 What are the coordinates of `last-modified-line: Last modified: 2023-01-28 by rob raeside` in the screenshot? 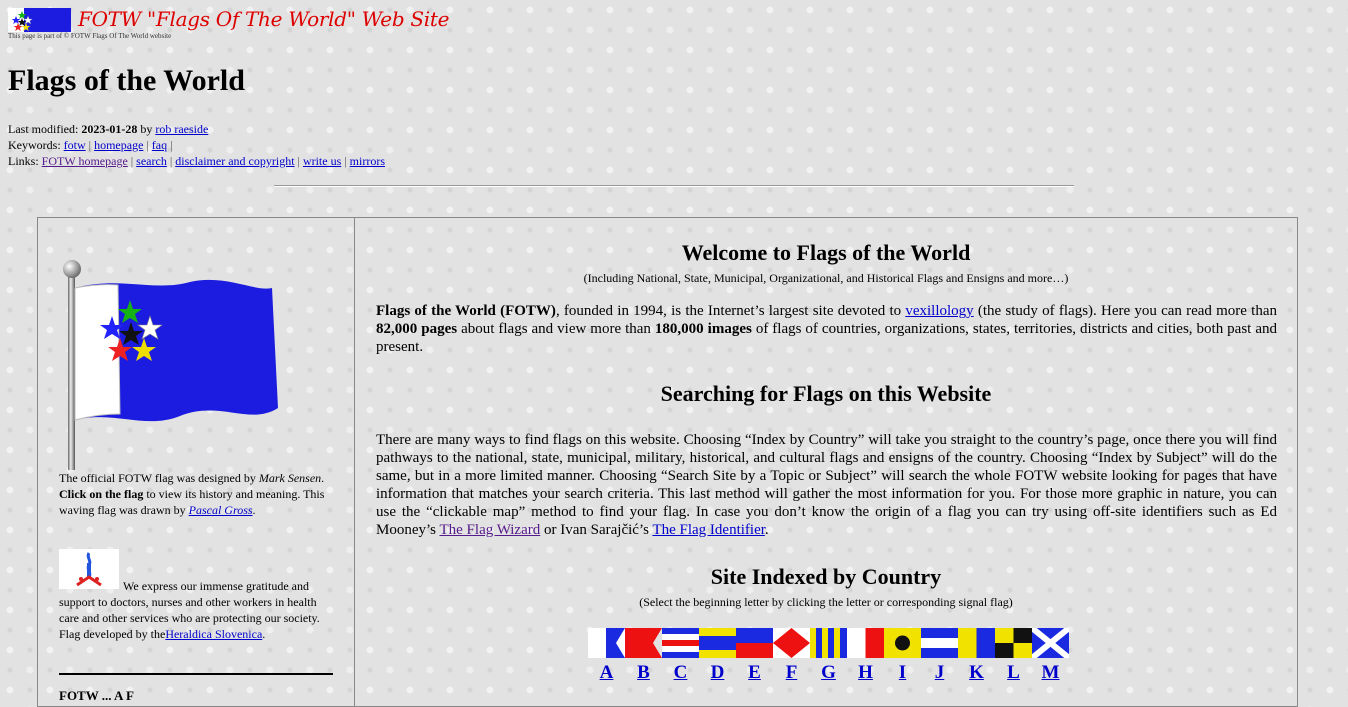 It's located at (108, 129).